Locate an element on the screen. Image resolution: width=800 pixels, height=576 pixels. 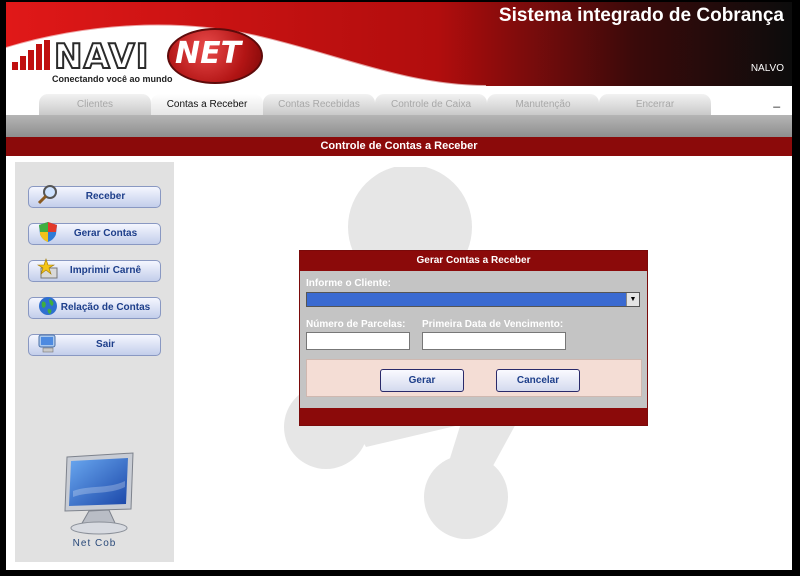
generate-button: Gerar is located at coordinates (422, 380).